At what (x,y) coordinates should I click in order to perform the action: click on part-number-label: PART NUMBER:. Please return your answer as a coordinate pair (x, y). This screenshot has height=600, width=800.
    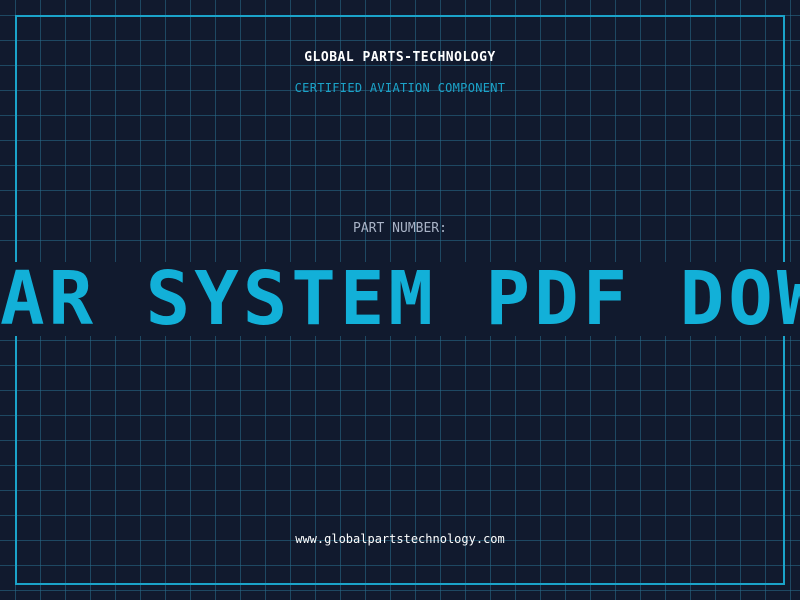
    Looking at the image, I should click on (400, 228).